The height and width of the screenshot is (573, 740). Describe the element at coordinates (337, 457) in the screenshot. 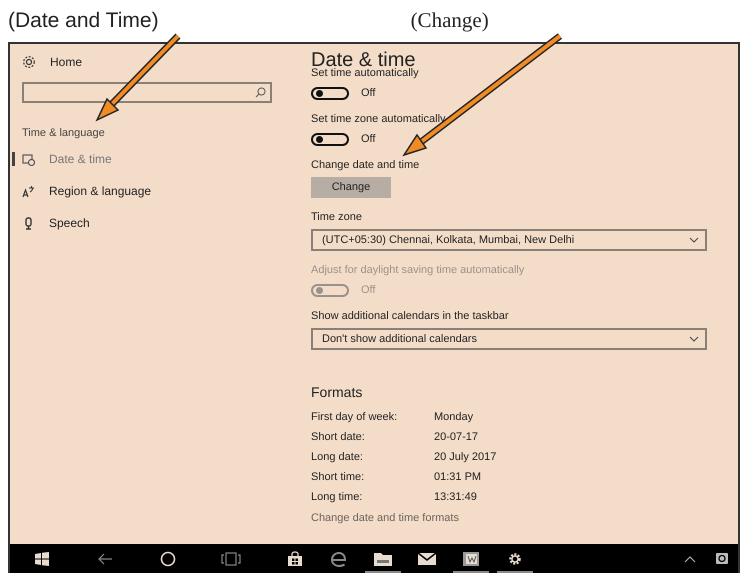

I see `format-label: Long date:` at that location.